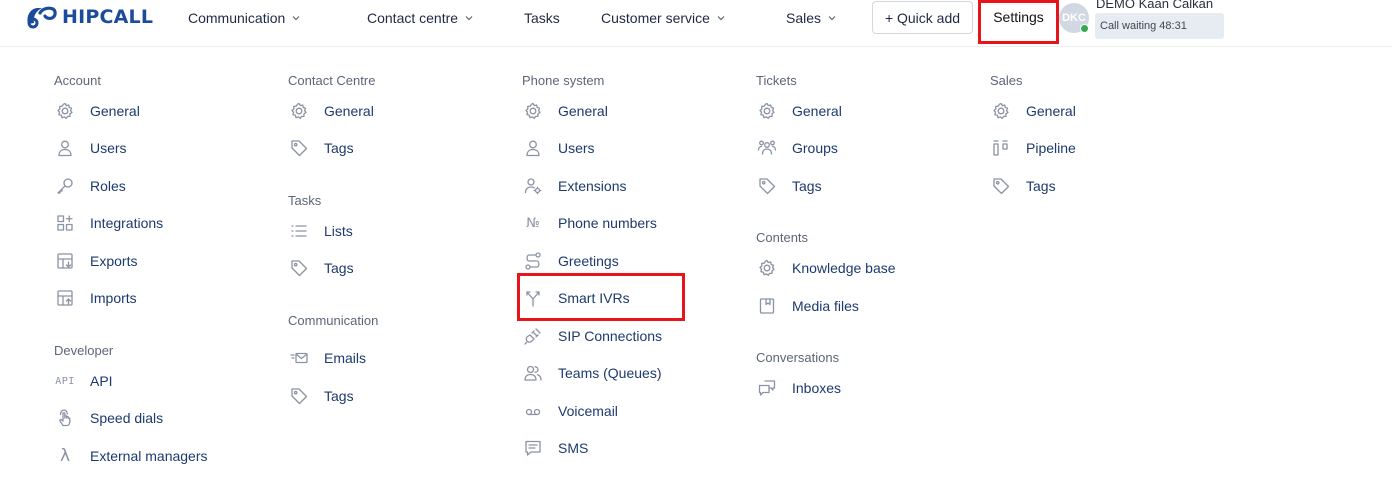 The image size is (1392, 485). I want to click on menu-phone-extensions: Extensions, so click(574, 186).